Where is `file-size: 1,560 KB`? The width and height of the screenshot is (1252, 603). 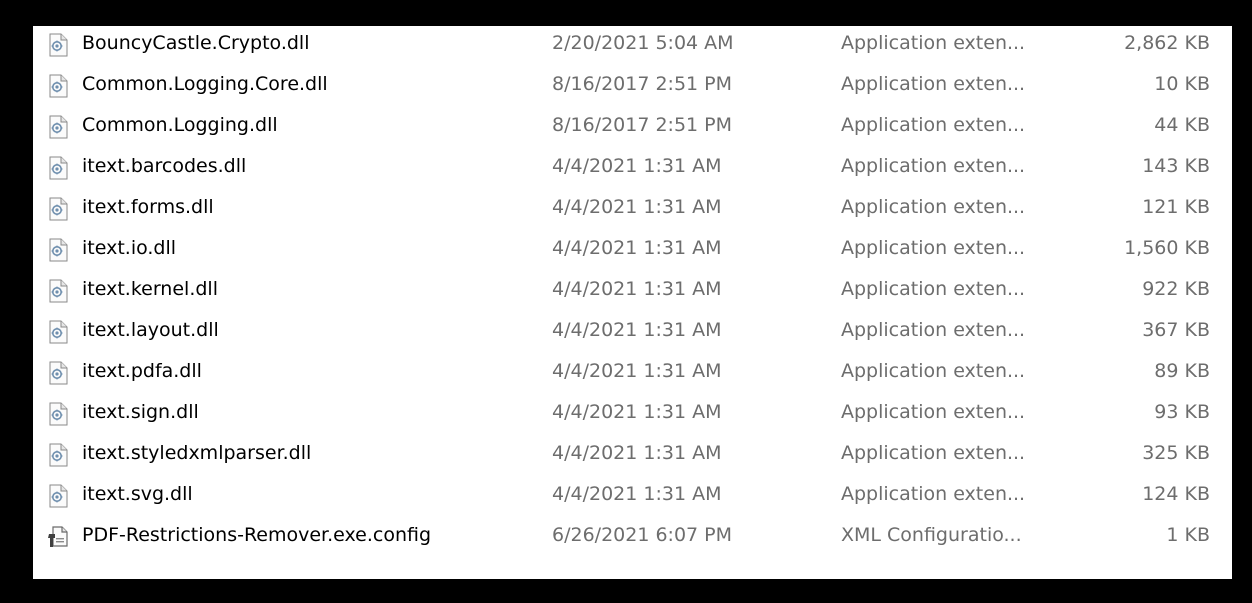
file-size: 1,560 KB is located at coordinates (1167, 248).